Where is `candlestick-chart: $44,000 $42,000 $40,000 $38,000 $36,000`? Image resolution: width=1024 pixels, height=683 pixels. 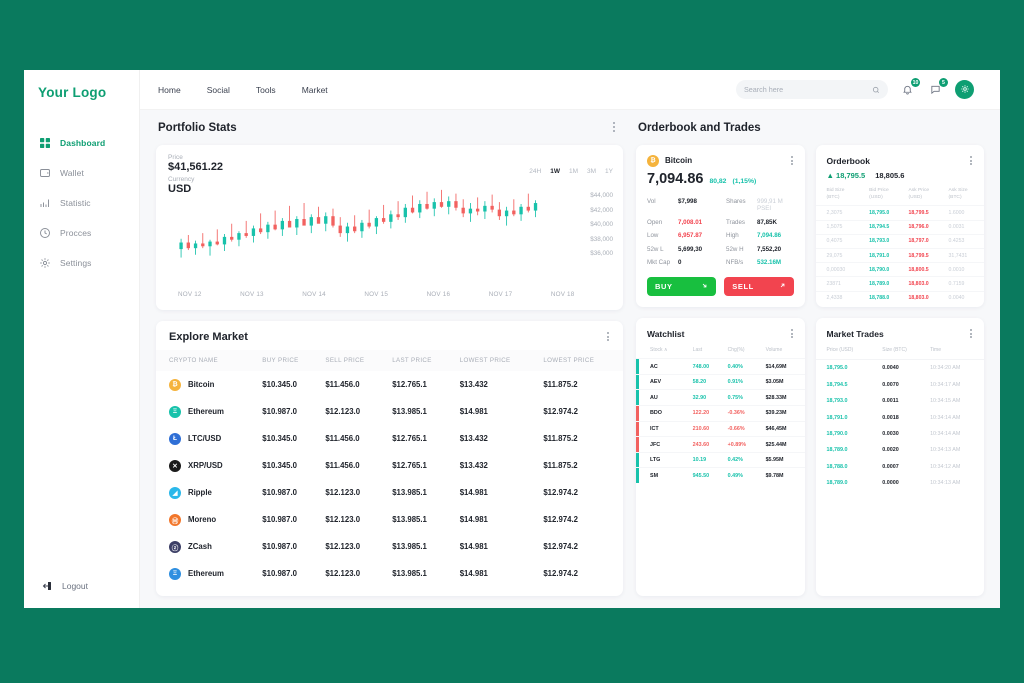 candlestick-chart: $44,000 $42,000 $40,000 $38,000 $36,000 is located at coordinates (390, 236).